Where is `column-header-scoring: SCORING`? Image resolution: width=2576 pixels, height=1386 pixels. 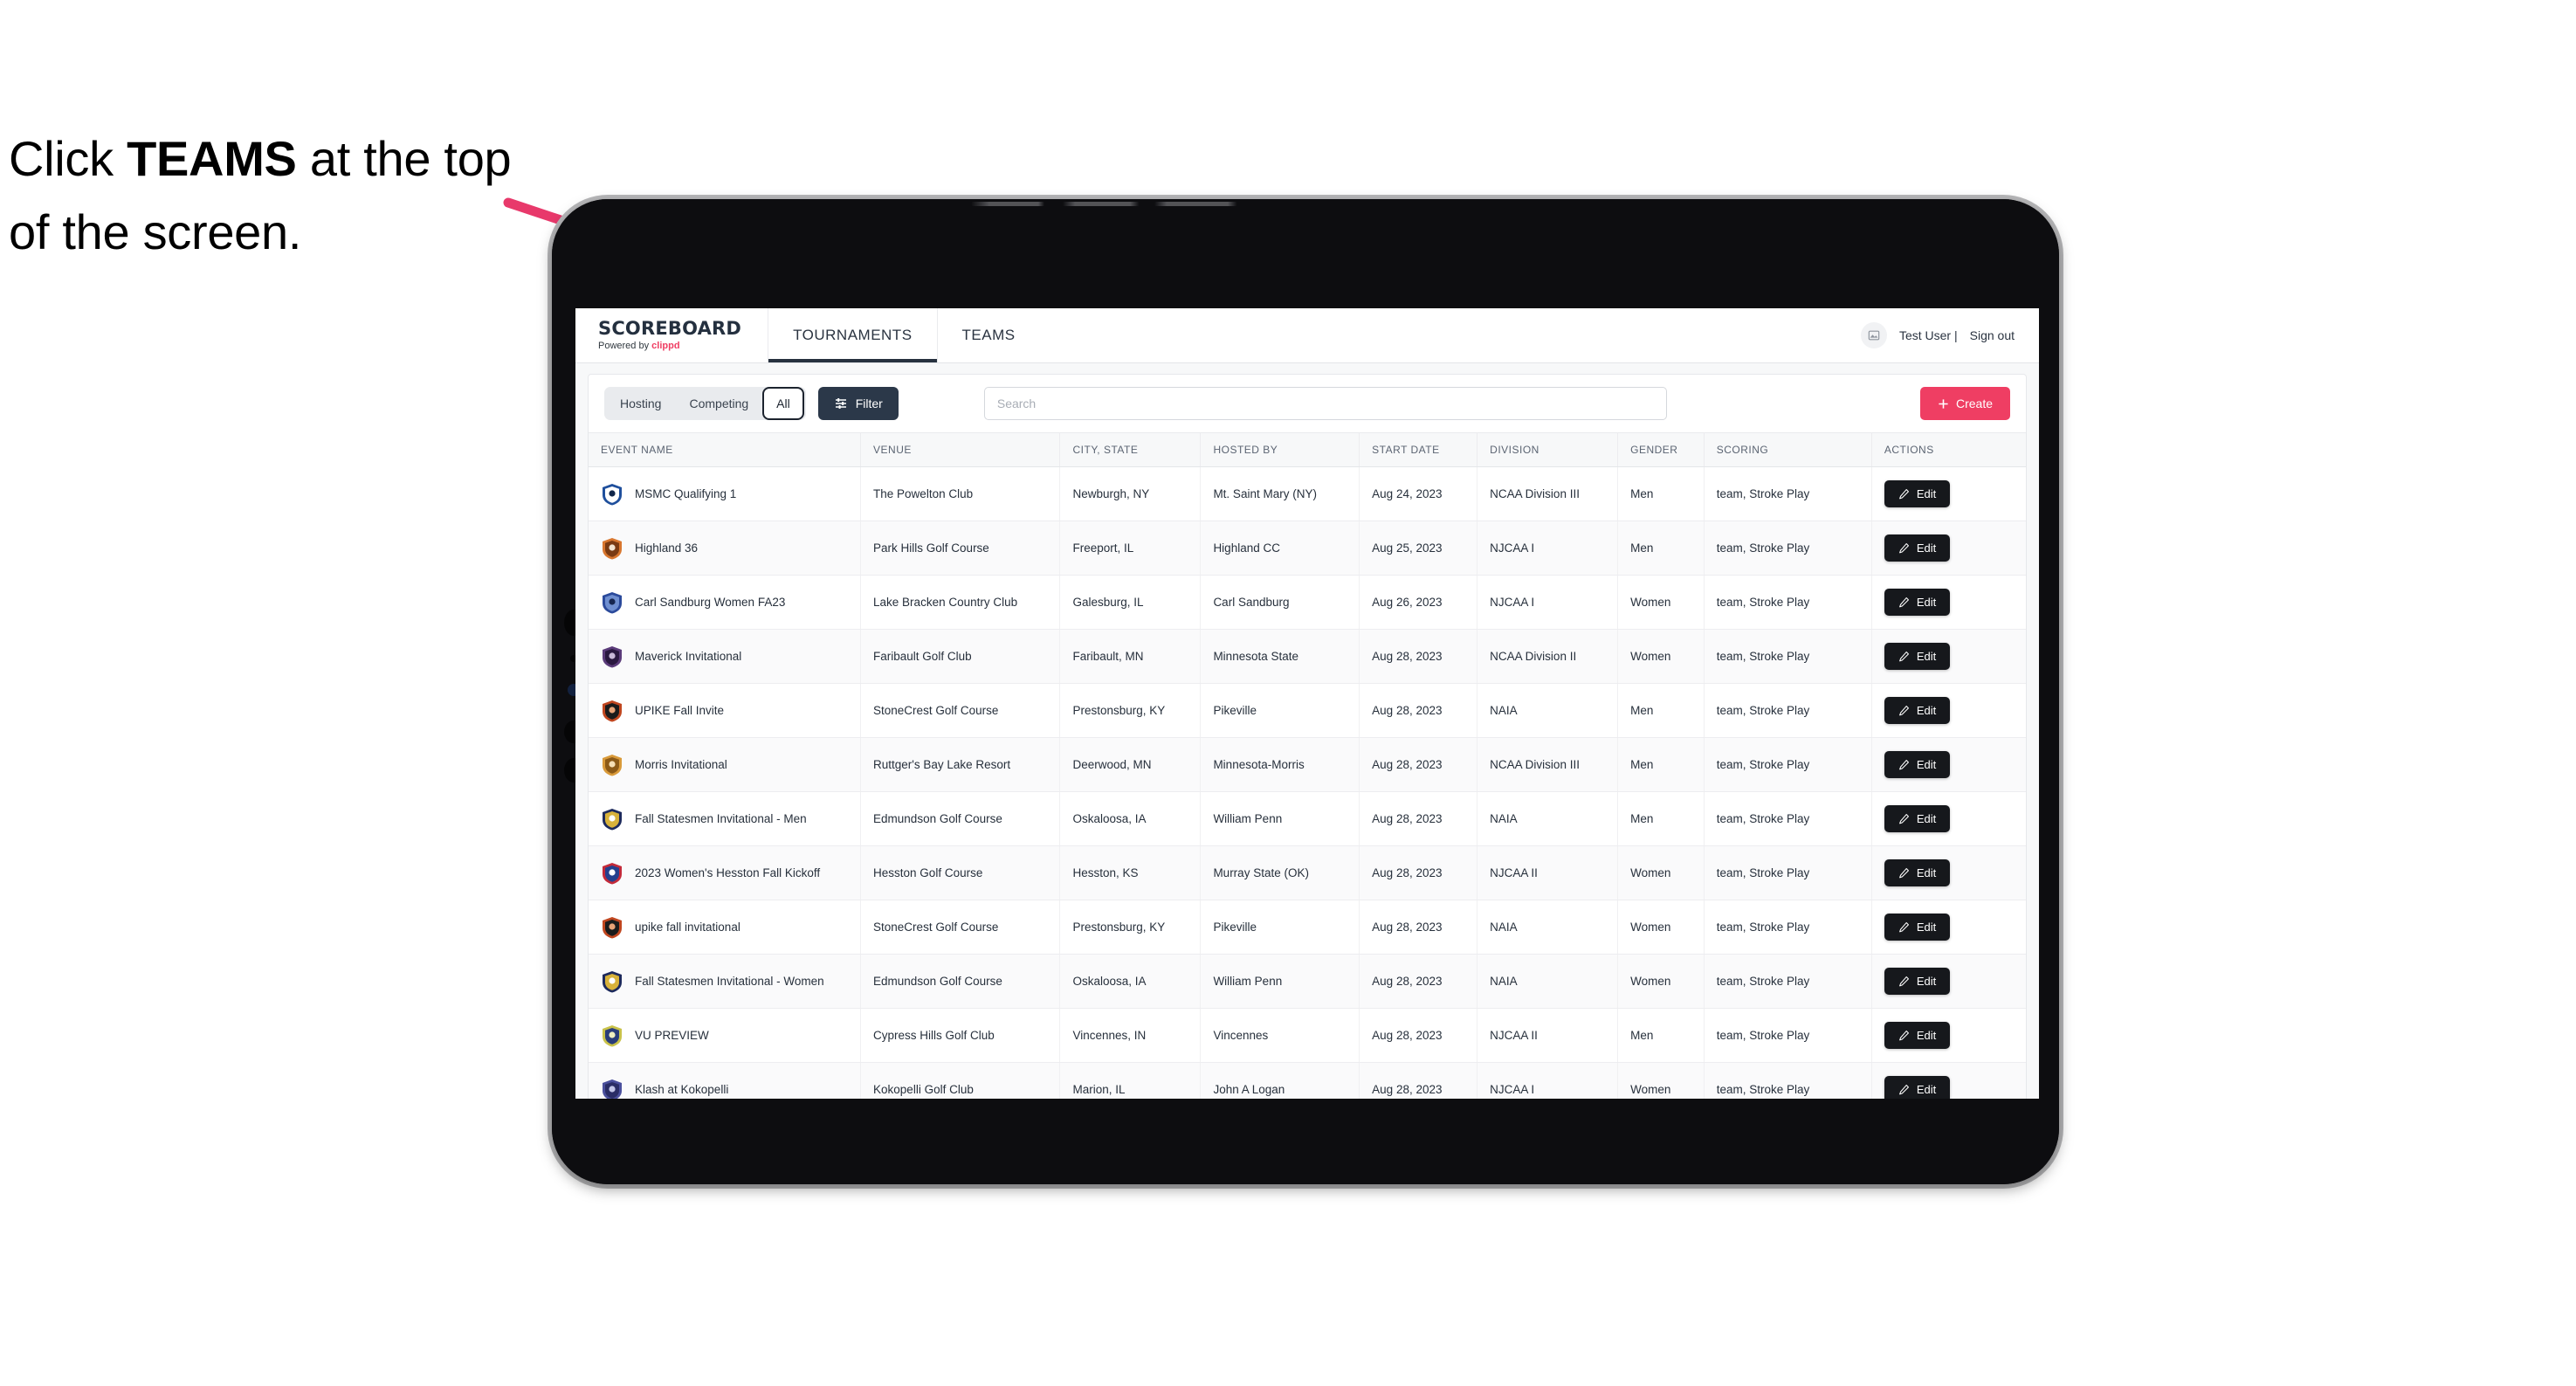 column-header-scoring: SCORING is located at coordinates (1788, 449).